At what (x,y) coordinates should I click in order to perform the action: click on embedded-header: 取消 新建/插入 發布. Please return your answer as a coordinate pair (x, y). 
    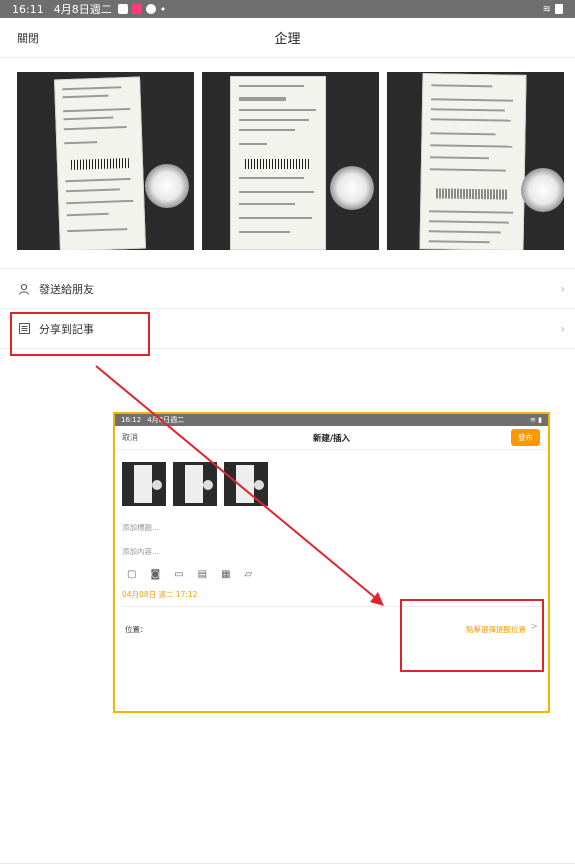
    Looking at the image, I should click on (331, 438).